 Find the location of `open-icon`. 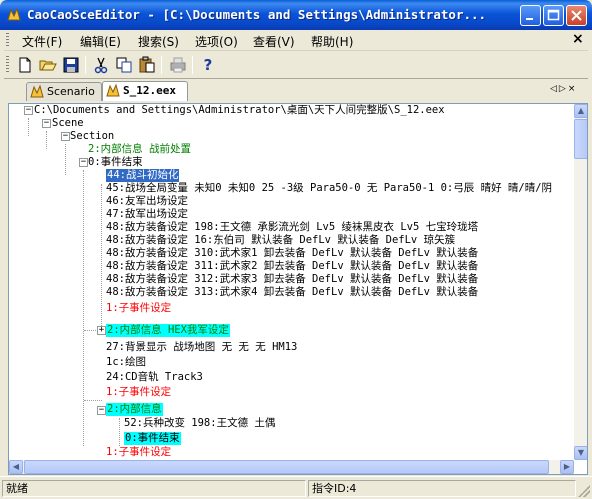

open-icon is located at coordinates (48, 65).